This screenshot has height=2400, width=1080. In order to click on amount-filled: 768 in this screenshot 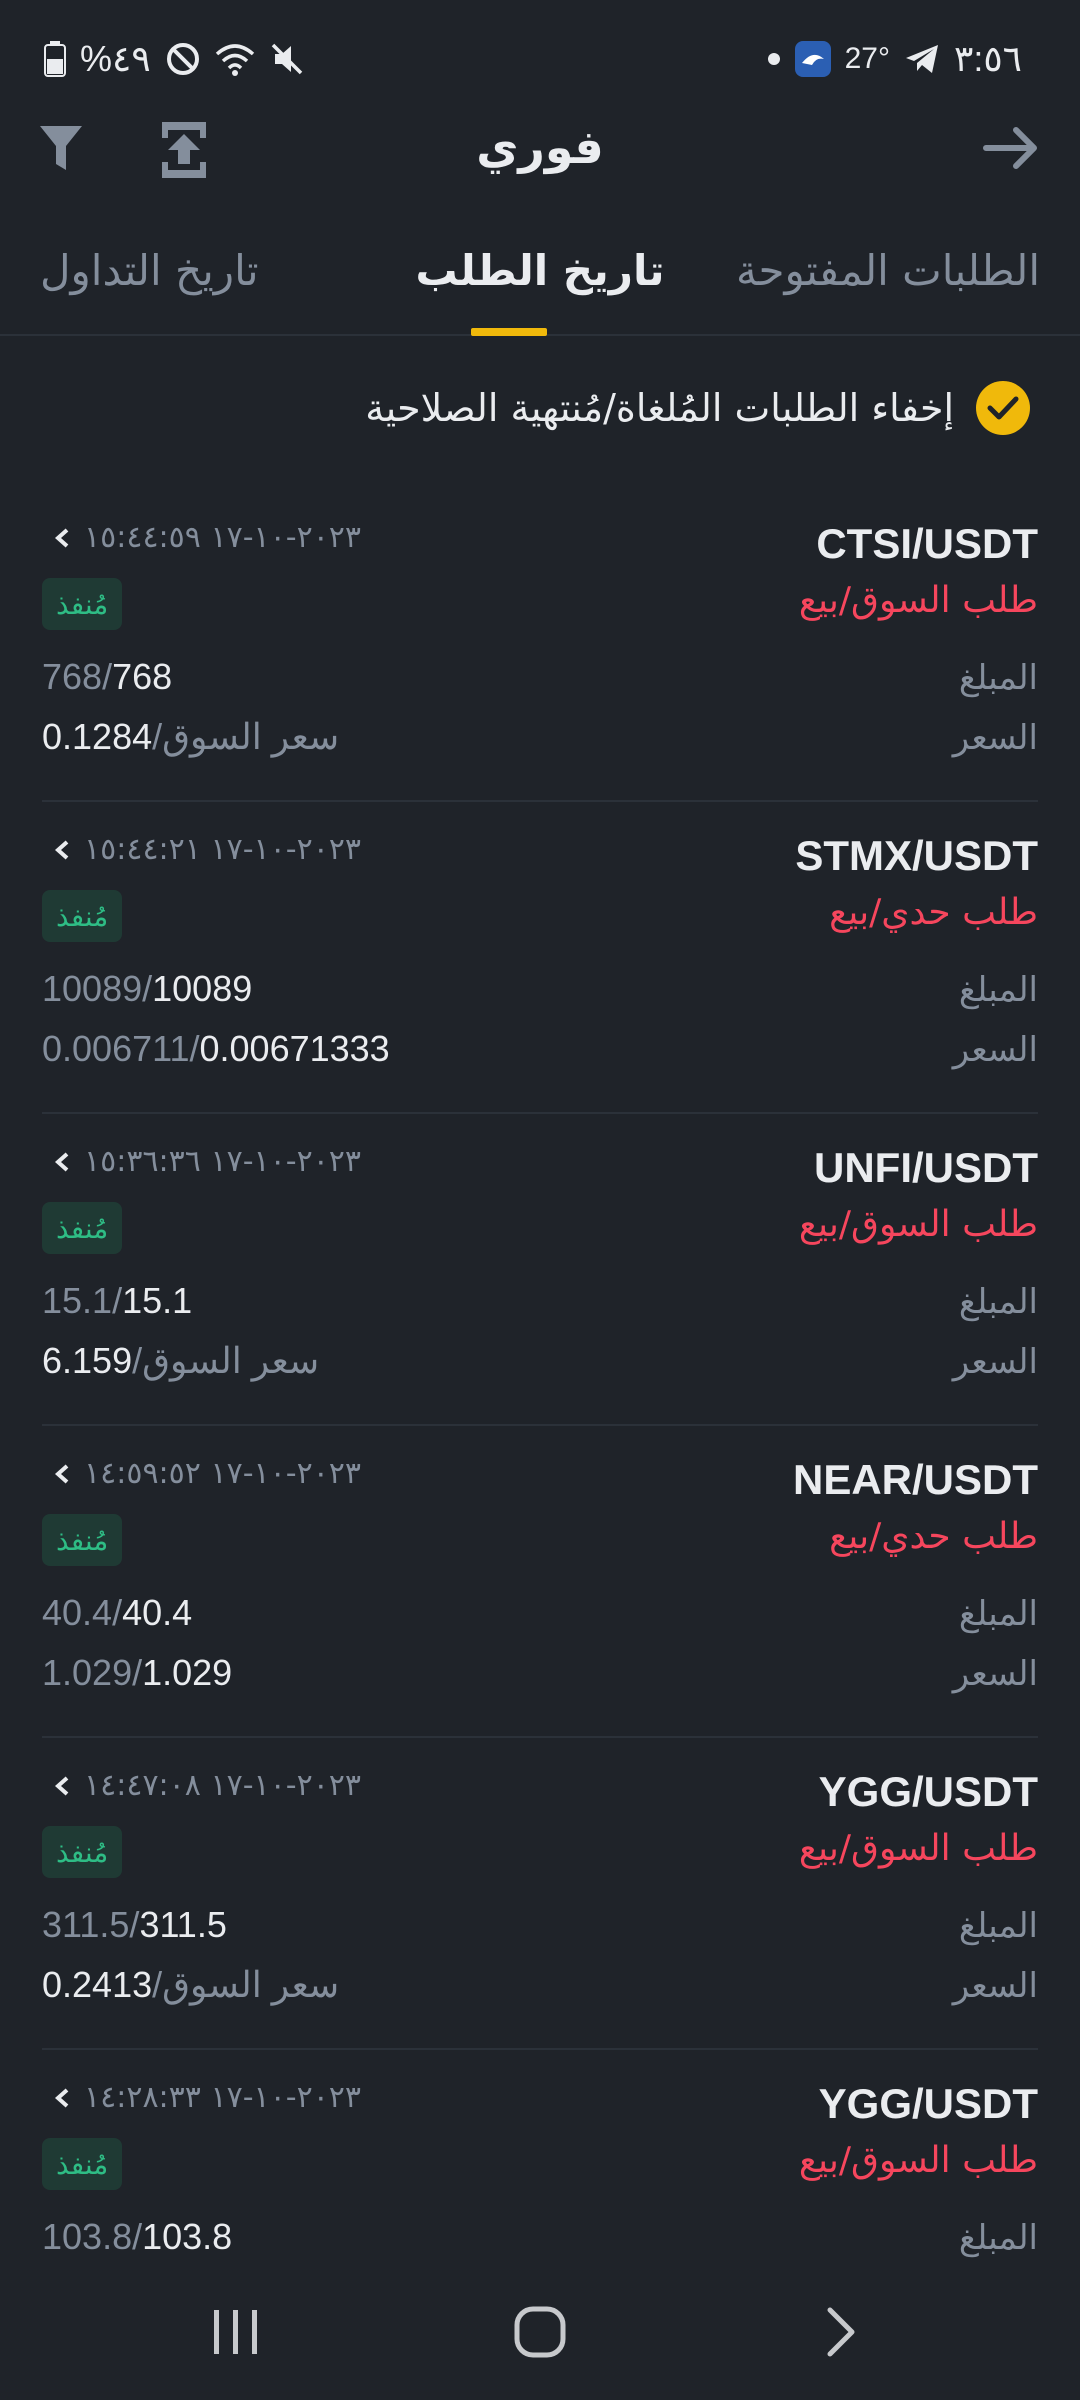, I will do `click(142, 676)`.